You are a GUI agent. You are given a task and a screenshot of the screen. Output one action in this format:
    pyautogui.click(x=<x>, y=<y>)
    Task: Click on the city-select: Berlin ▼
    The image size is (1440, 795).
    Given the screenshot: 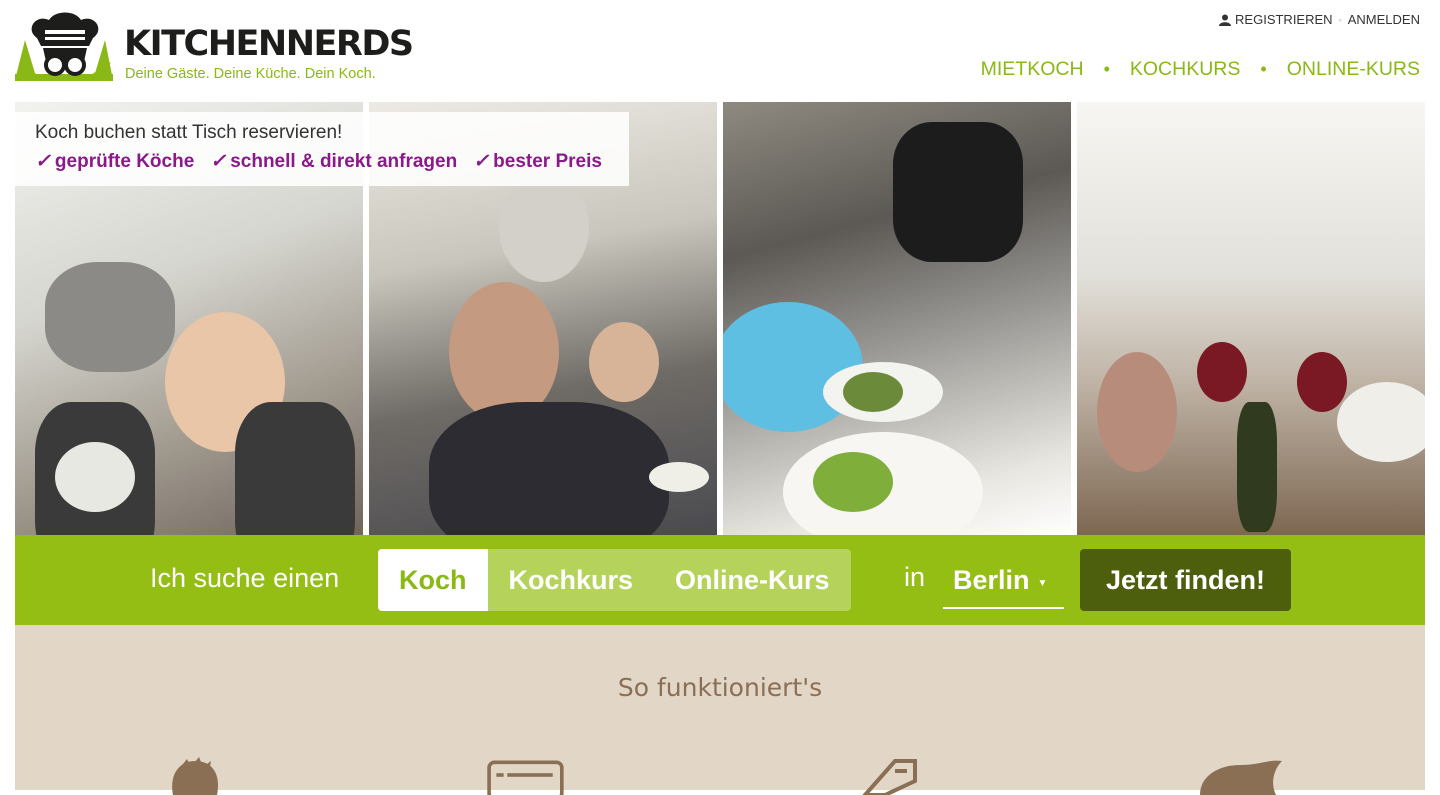 What is the action you would take?
    pyautogui.click(x=1003, y=581)
    